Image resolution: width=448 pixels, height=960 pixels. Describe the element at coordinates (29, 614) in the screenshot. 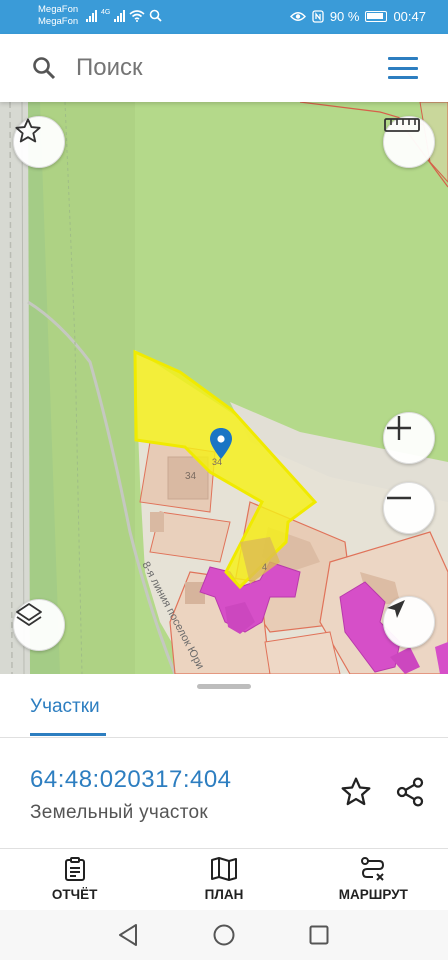

I see `layers-icon` at that location.